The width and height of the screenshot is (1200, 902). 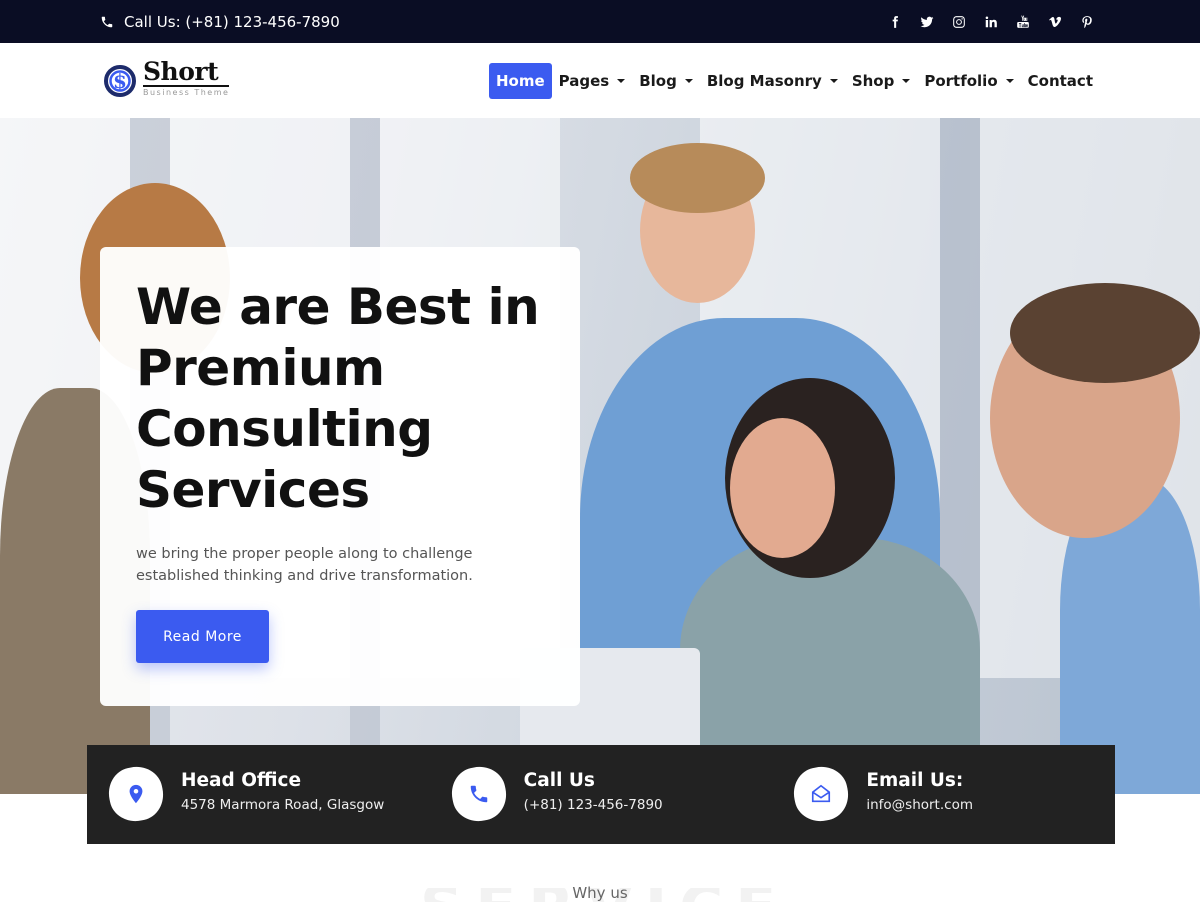 I want to click on top-call-text: Call Us: (+81) 123-456-7890, so click(x=232, y=21).